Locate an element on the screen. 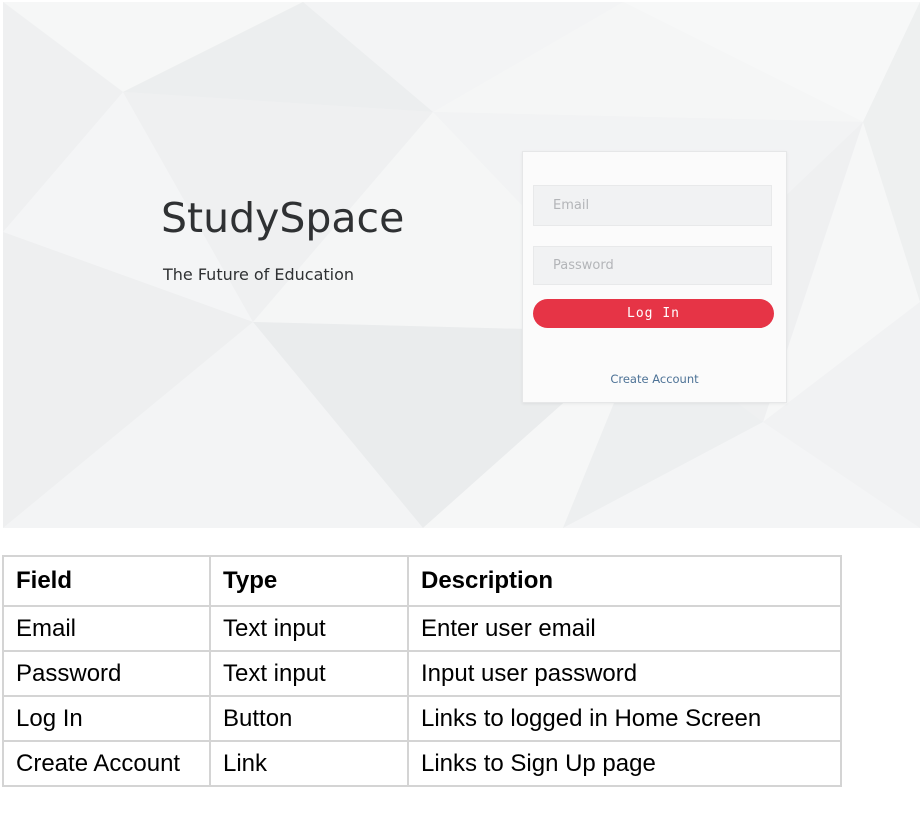 The height and width of the screenshot is (814, 922). header-type: Type is located at coordinates (309, 581).